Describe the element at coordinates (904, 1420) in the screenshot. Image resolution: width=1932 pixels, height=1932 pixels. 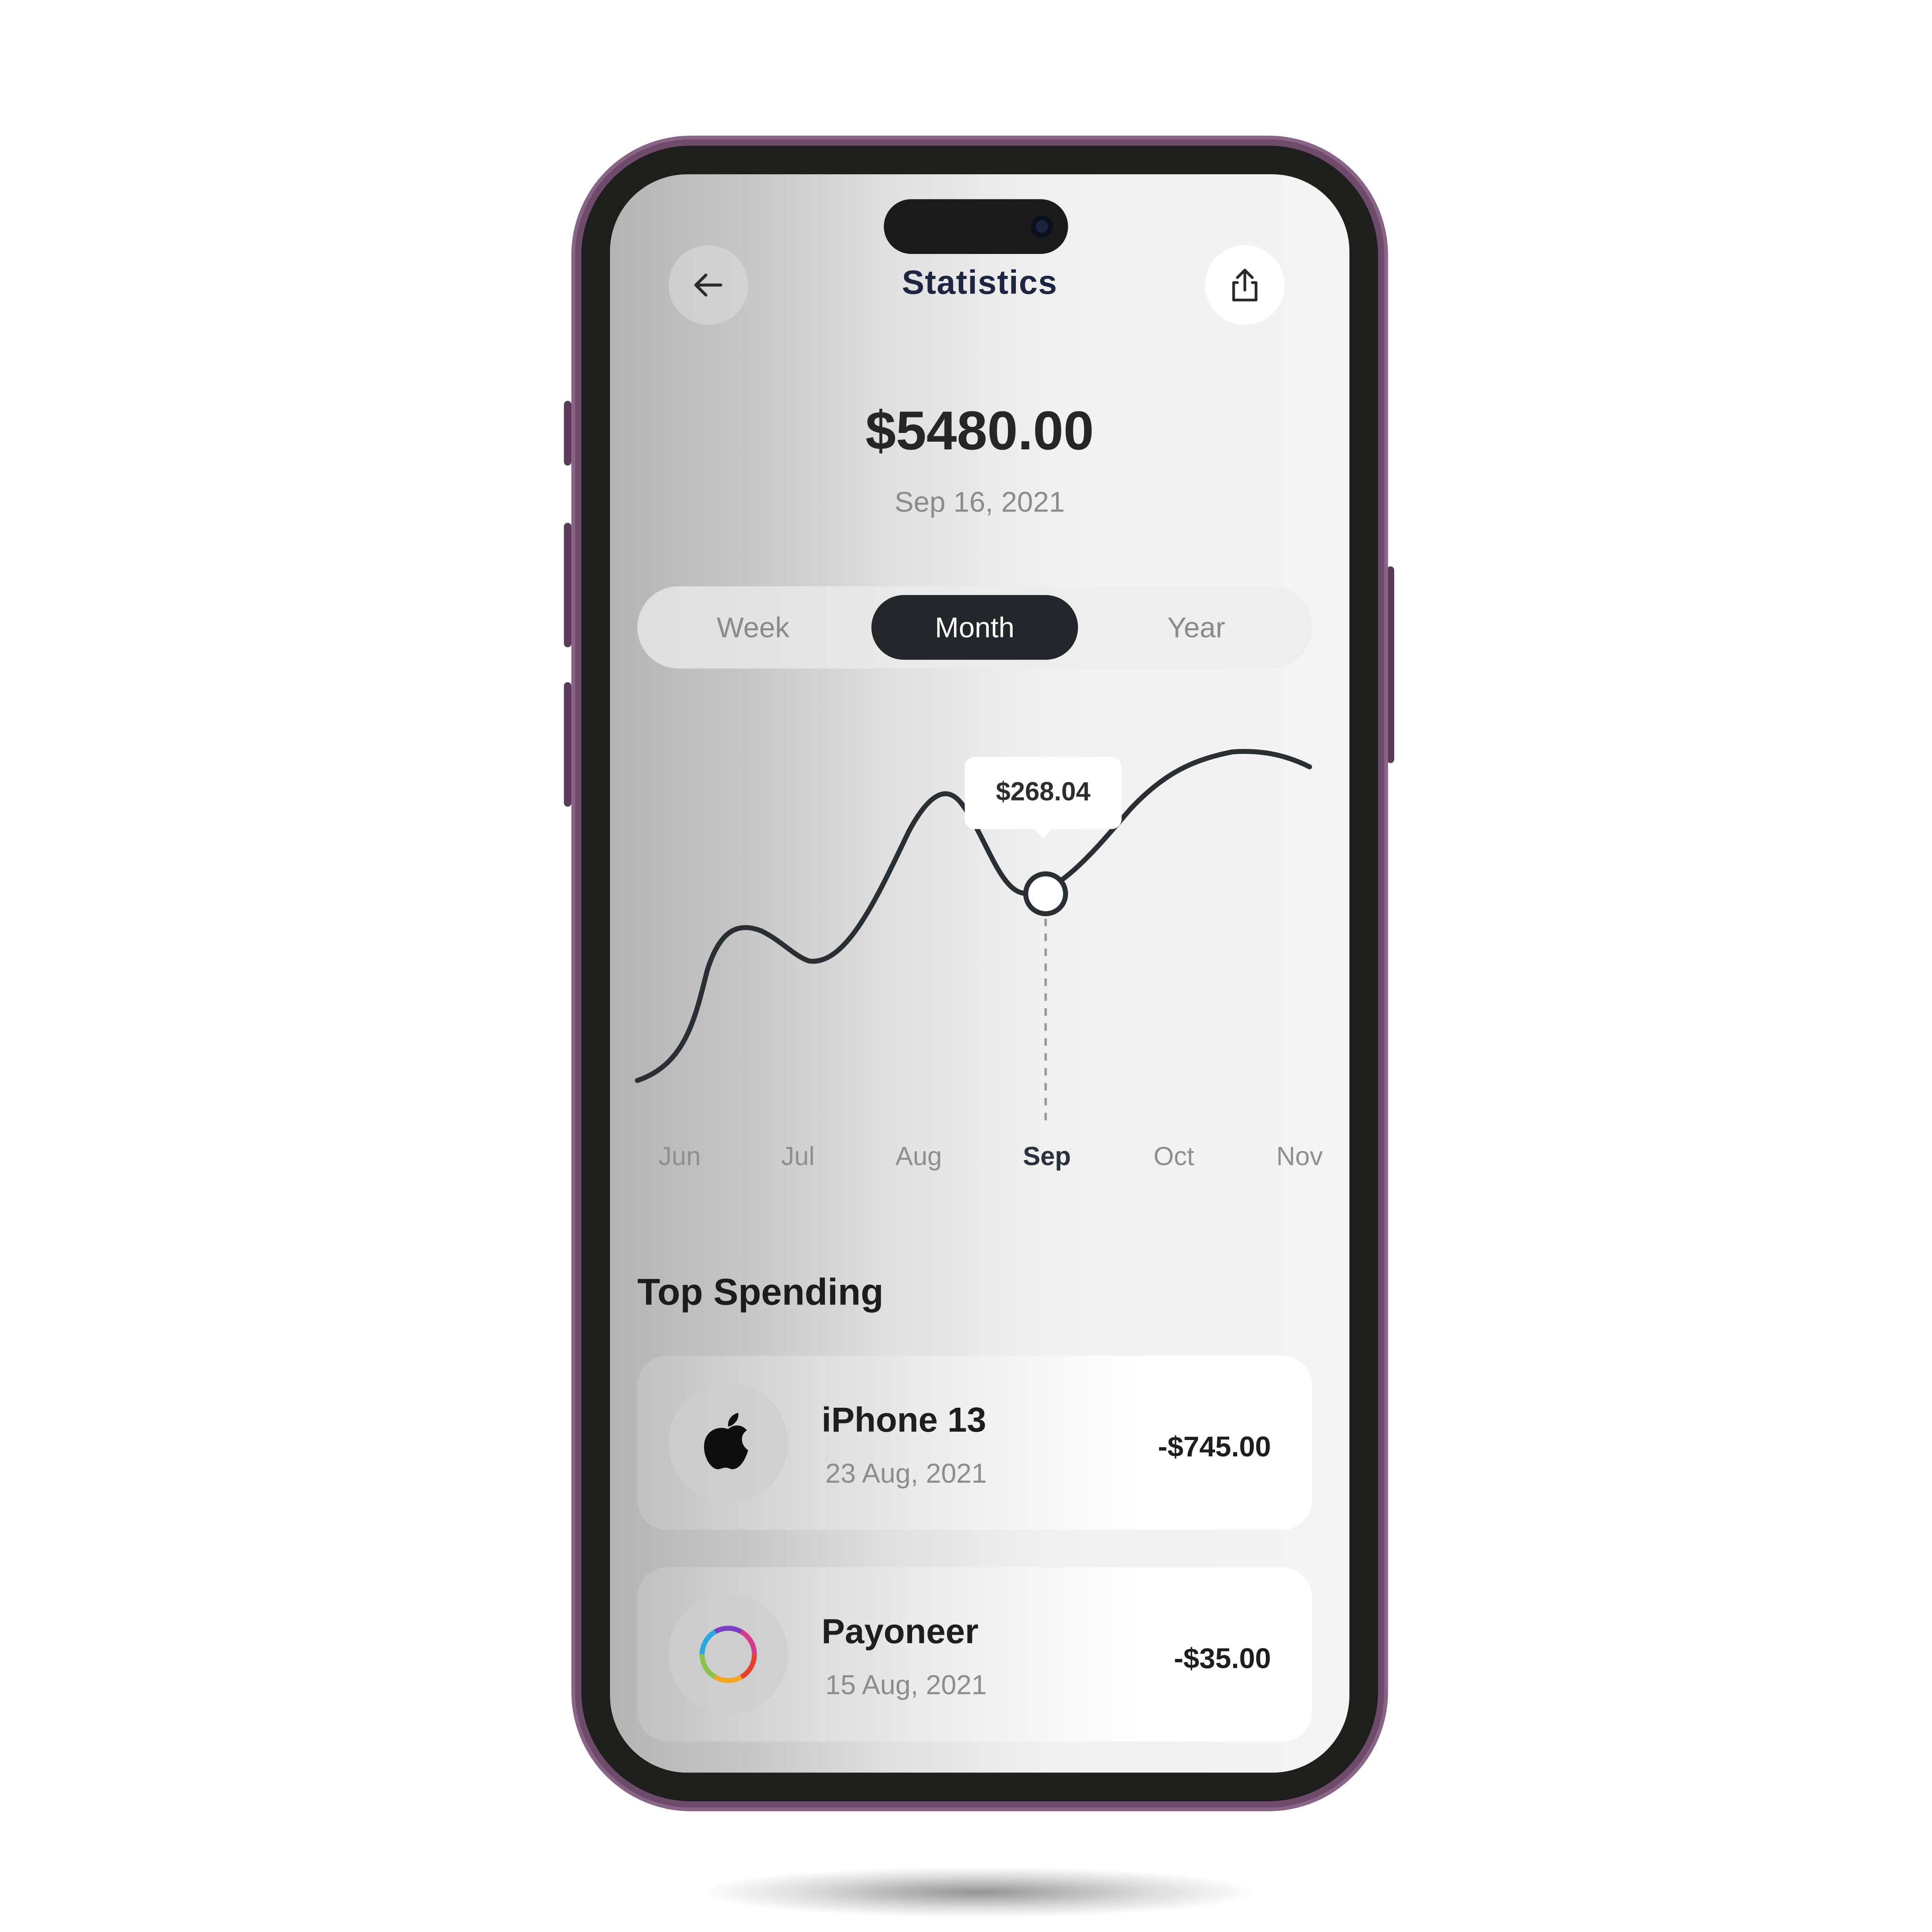
I see `item-name: iPhone 13` at that location.